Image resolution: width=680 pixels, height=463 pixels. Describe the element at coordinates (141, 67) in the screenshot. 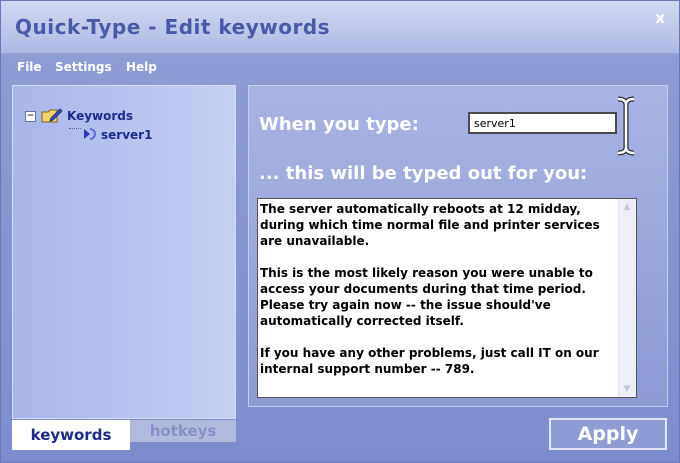

I see `menu-help: Help` at that location.